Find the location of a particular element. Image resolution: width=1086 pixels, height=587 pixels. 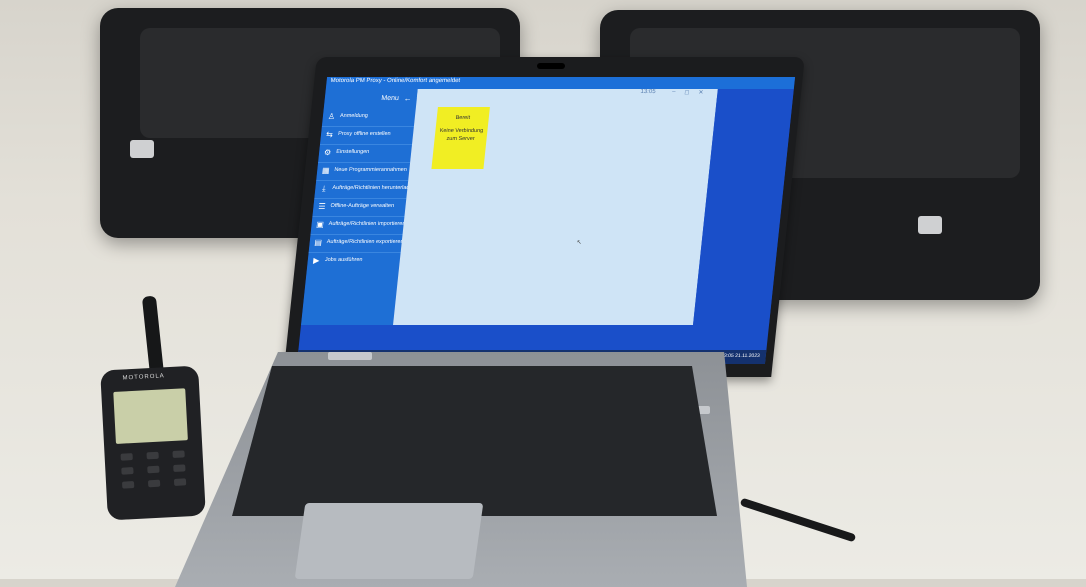

handheld-radio: MOTOROLA is located at coordinates (153, 443).